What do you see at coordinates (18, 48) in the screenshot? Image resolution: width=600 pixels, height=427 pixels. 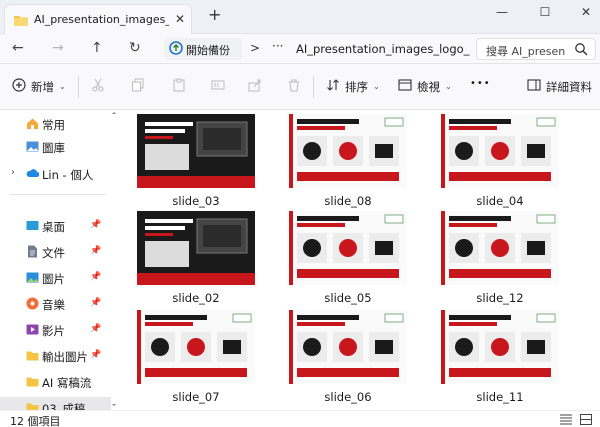 I see `back-button: ←` at bounding box center [18, 48].